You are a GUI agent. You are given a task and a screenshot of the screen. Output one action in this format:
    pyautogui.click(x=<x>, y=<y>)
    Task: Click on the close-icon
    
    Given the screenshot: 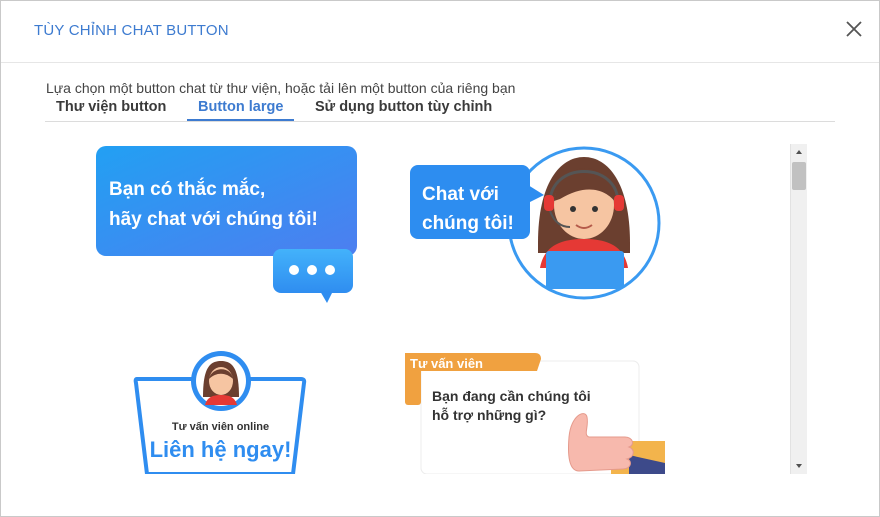 What is the action you would take?
    pyautogui.click(x=854, y=29)
    